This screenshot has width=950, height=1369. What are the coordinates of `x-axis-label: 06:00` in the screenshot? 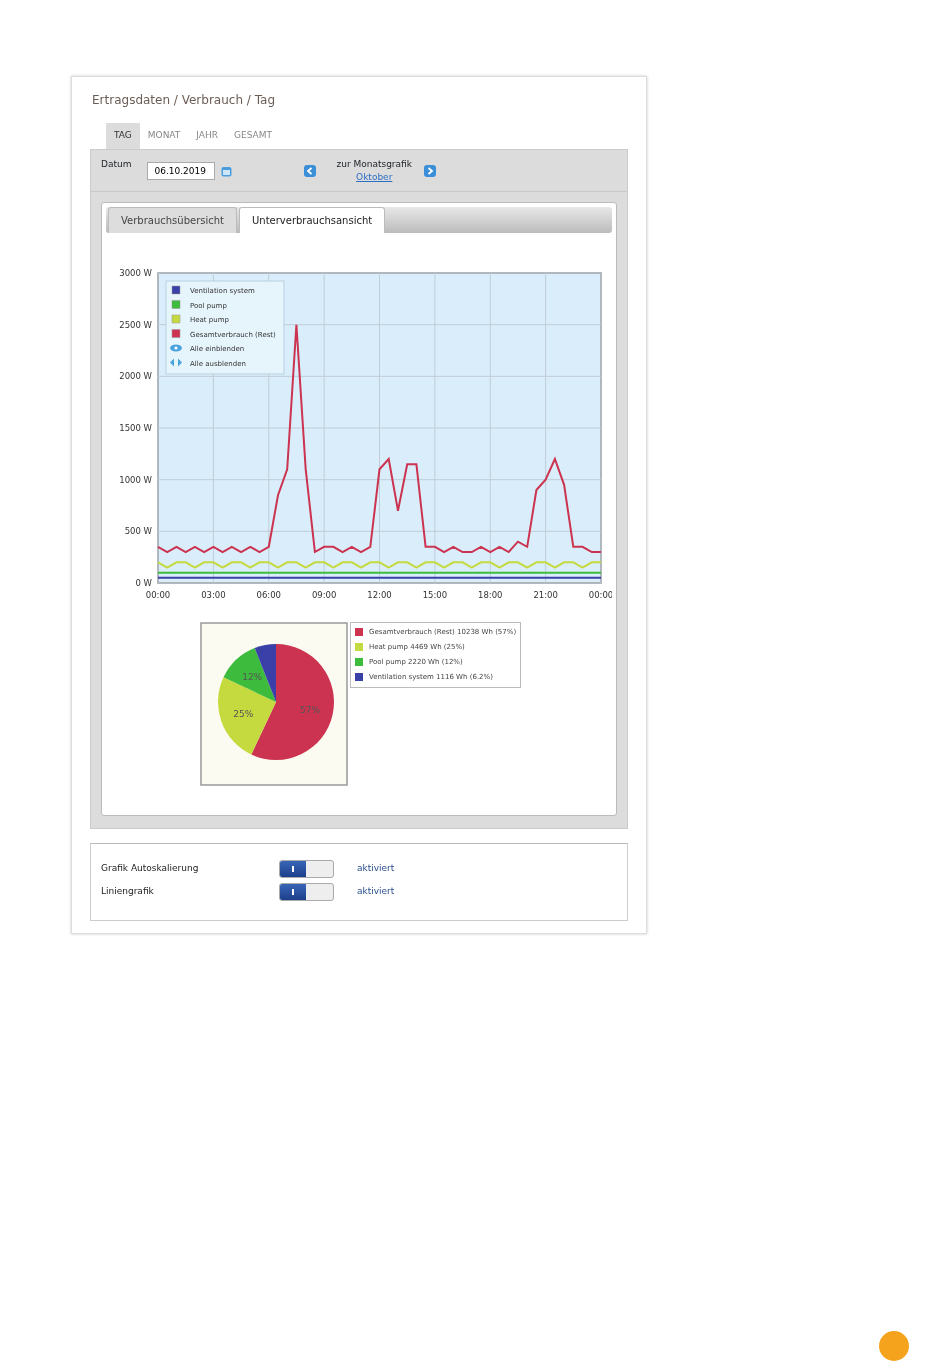 It's located at (268, 594).